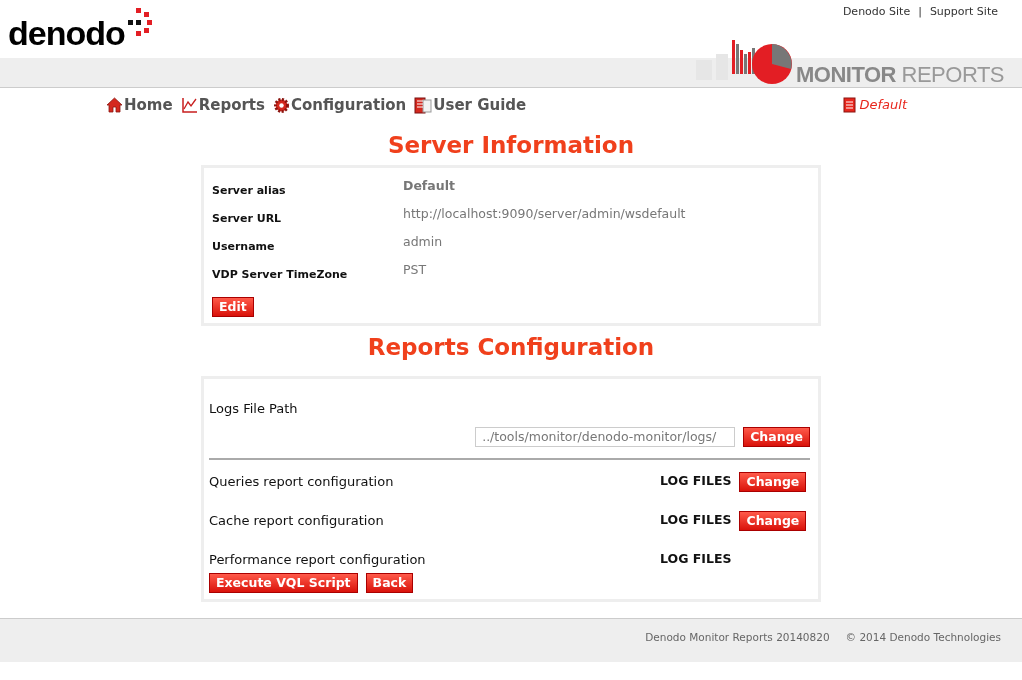 Image resolution: width=1022 pixels, height=680 pixels. Describe the element at coordinates (849, 105) in the screenshot. I see `server-icon` at that location.